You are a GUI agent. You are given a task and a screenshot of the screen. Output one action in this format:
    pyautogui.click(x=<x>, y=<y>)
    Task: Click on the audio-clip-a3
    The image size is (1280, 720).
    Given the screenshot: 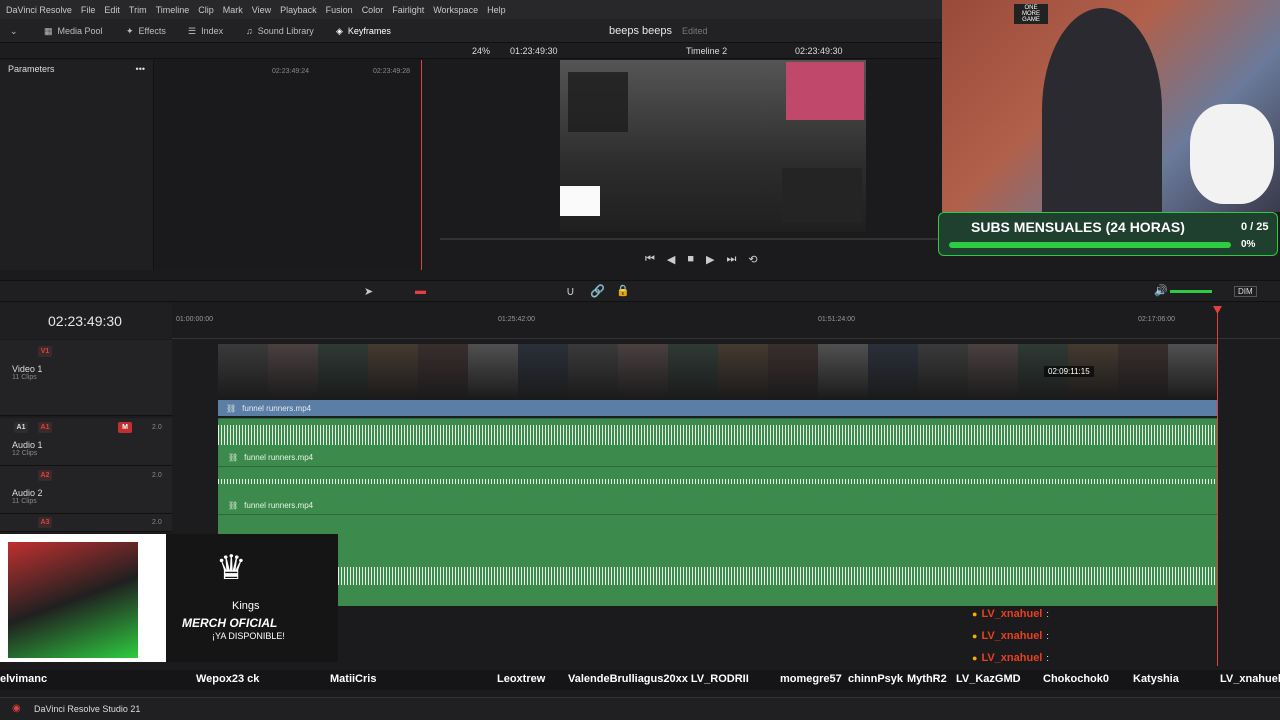 What is the action you would take?
    pyautogui.click(x=717, y=560)
    